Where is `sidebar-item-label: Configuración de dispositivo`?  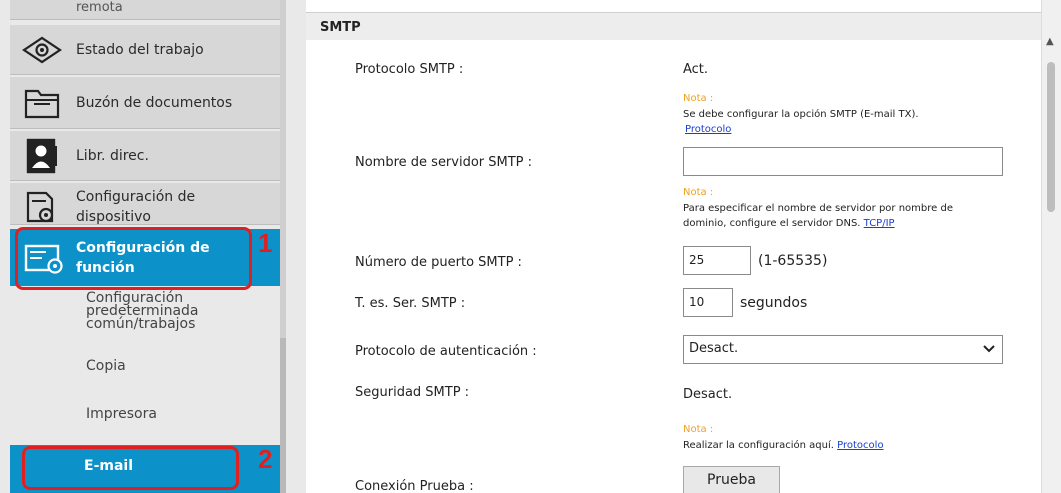 sidebar-item-label: Configuración de dispositivo is located at coordinates (135, 207).